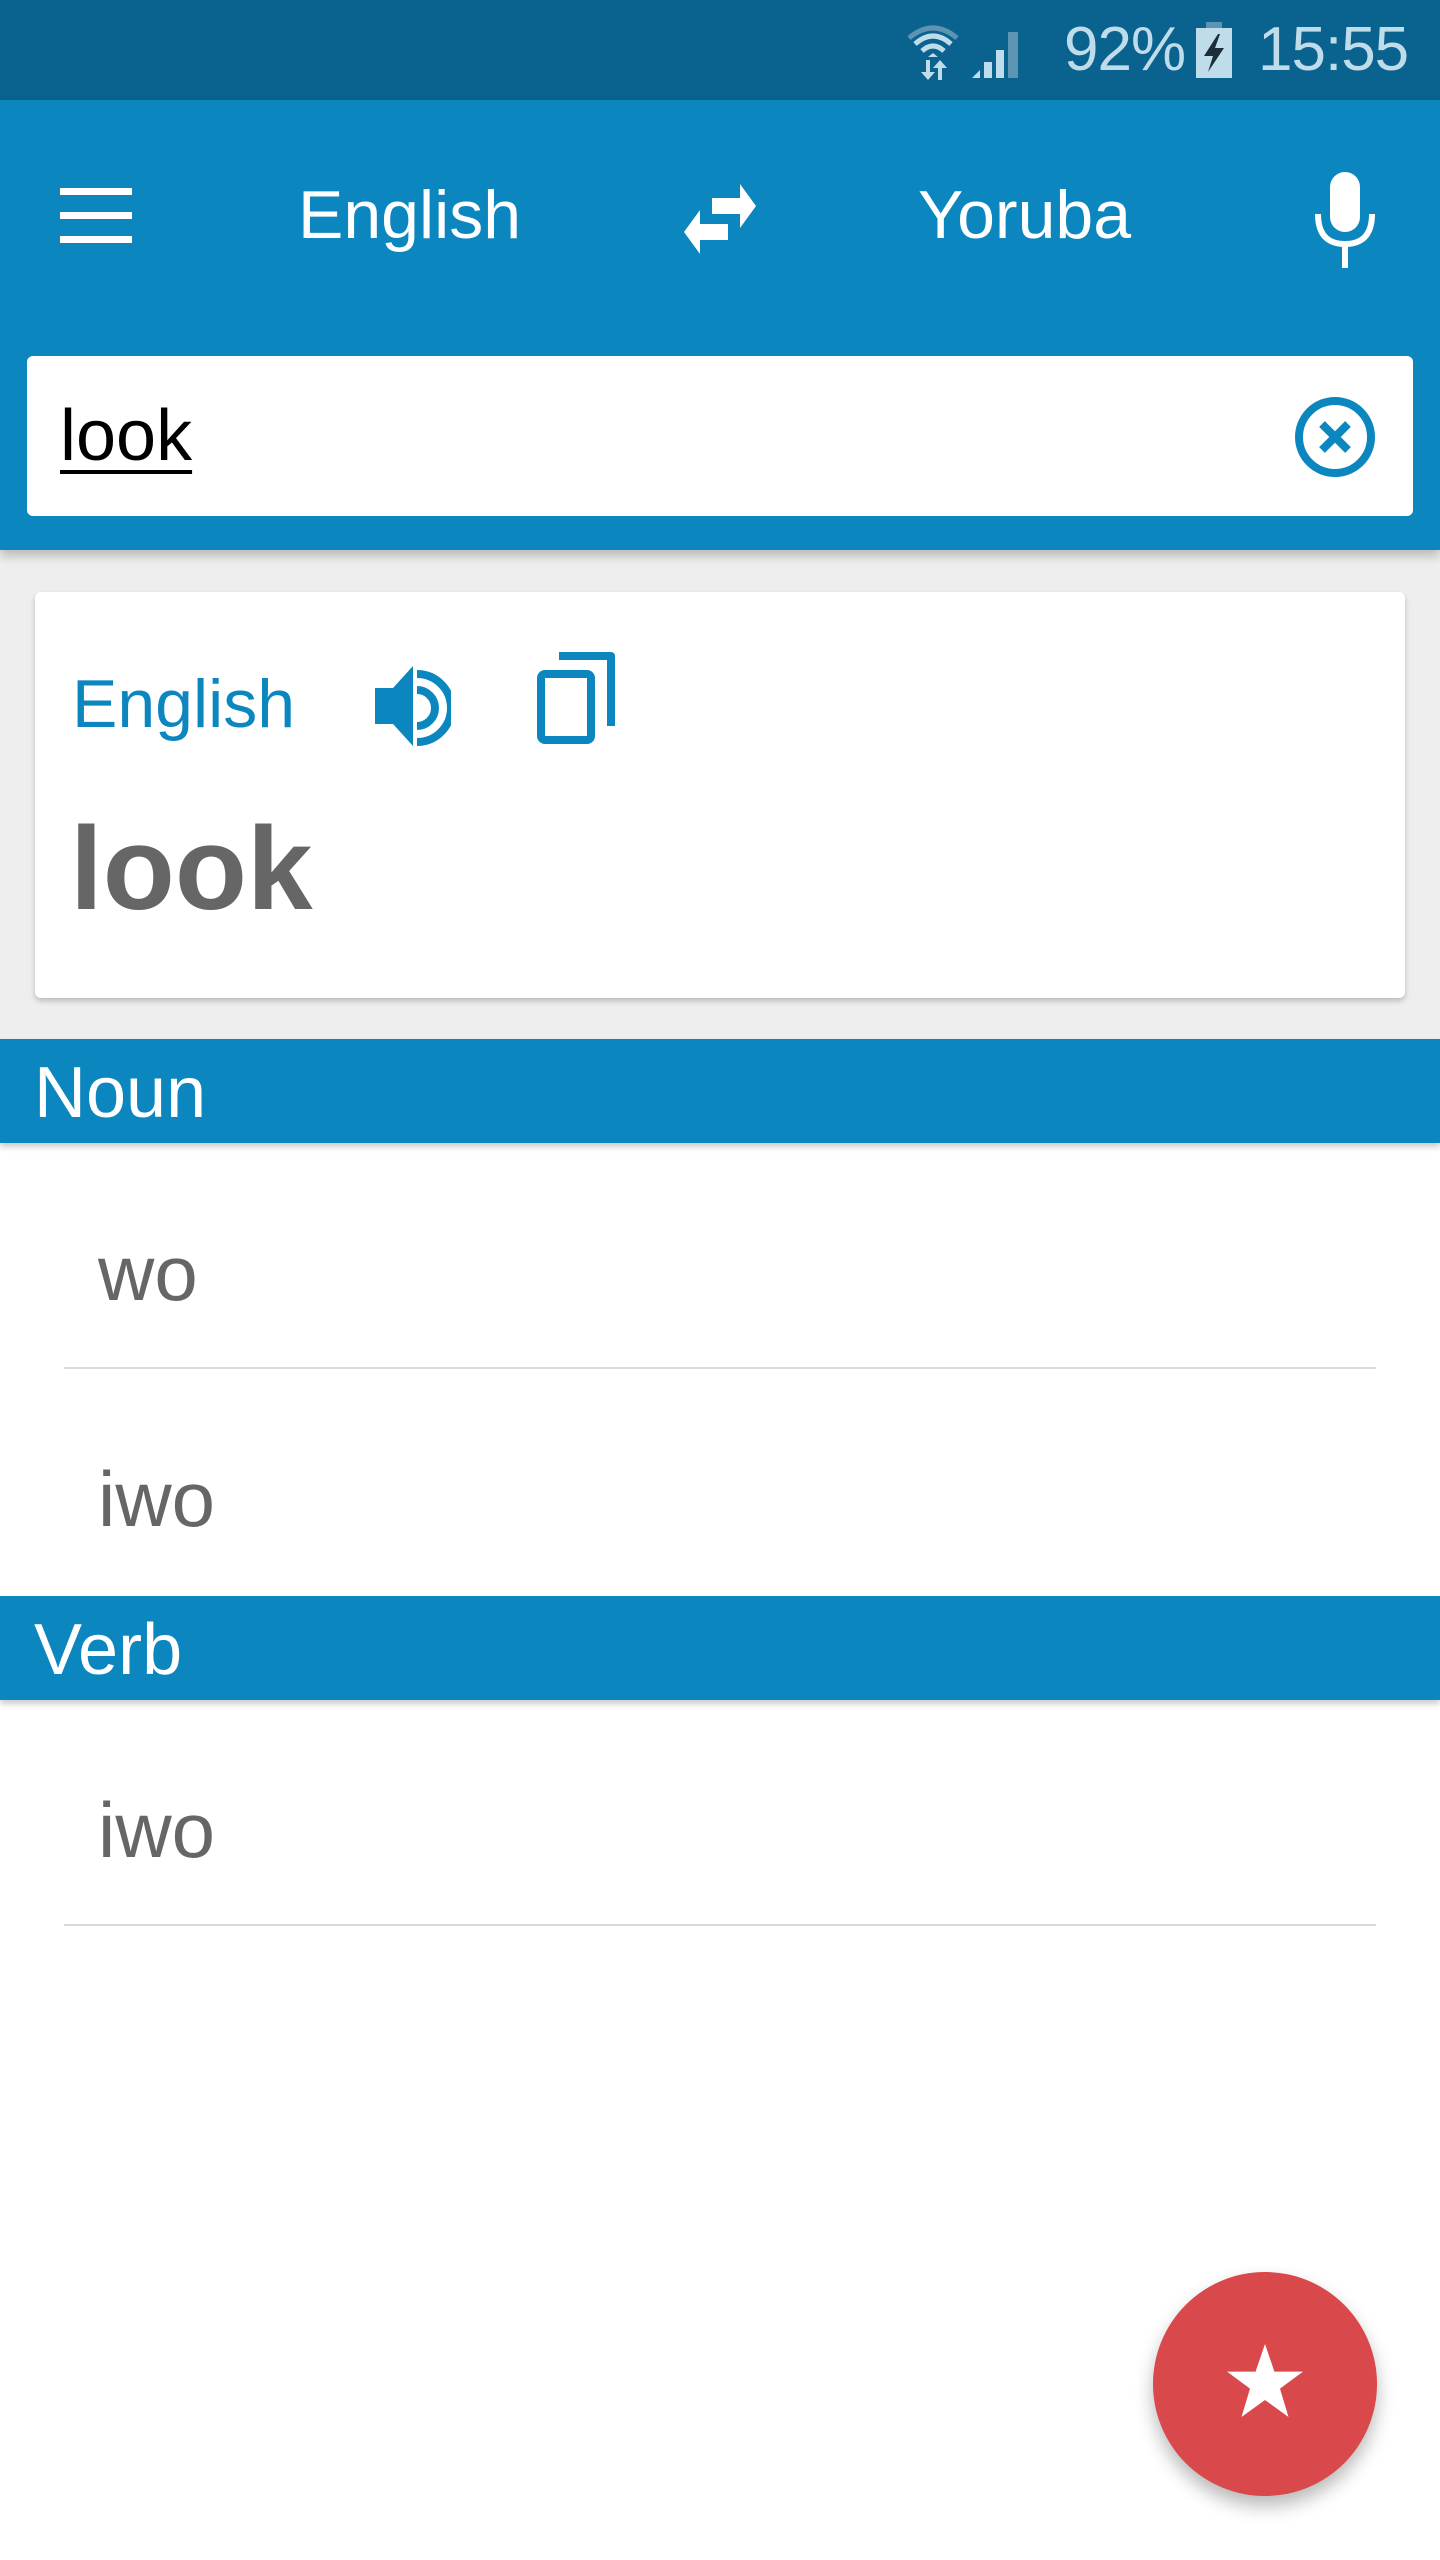 This screenshot has width=1440, height=2560. Describe the element at coordinates (148, 1273) in the screenshot. I see `translation-text: wo` at that location.